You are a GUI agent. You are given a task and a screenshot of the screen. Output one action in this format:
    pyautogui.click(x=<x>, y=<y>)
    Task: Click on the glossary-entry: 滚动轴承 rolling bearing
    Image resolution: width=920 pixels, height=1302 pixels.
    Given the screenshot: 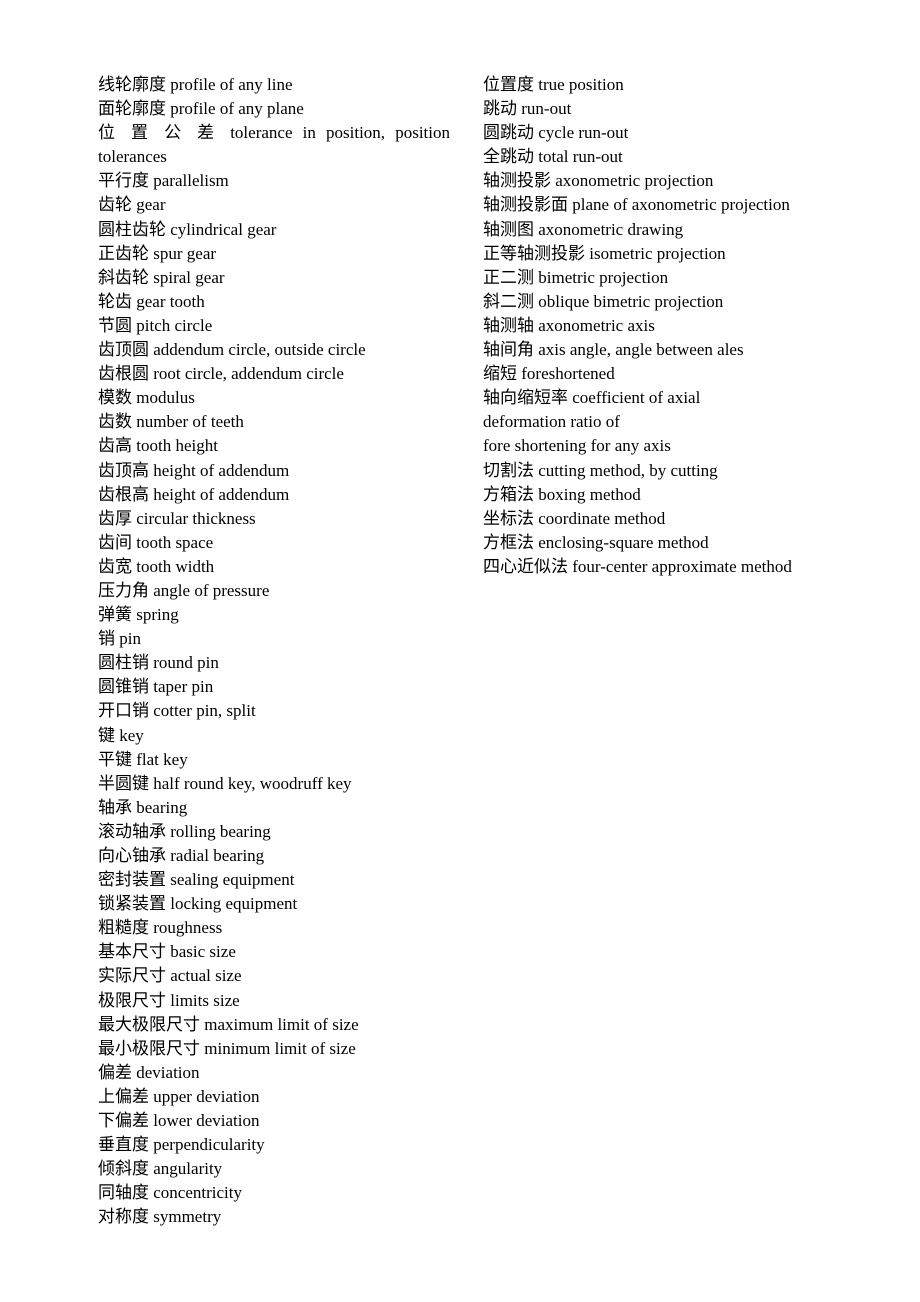 What is the action you would take?
    pyautogui.click(x=184, y=831)
    